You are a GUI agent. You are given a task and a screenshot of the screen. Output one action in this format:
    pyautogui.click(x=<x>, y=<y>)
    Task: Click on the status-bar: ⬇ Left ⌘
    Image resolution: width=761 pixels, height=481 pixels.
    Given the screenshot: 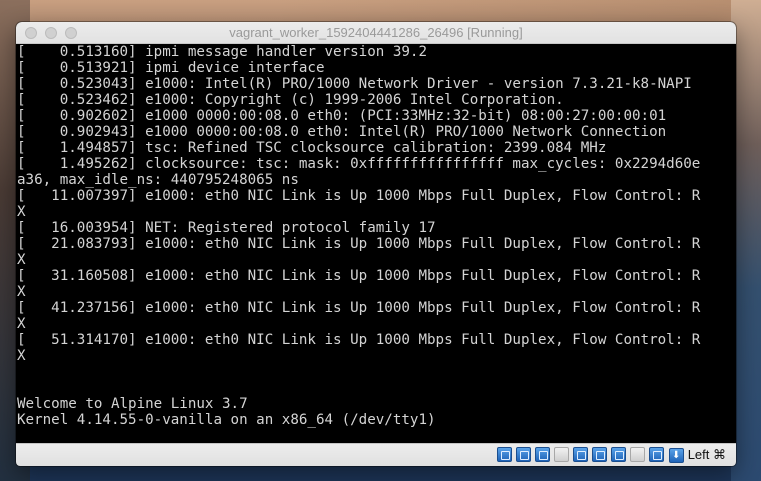 What is the action you would take?
    pyautogui.click(x=376, y=454)
    